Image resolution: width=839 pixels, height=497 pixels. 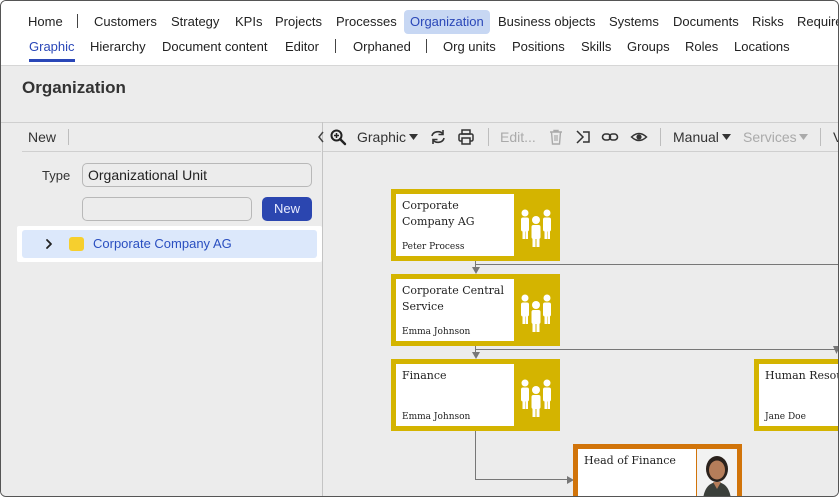 I want to click on nav-kpis: KPIs, so click(x=248, y=22).